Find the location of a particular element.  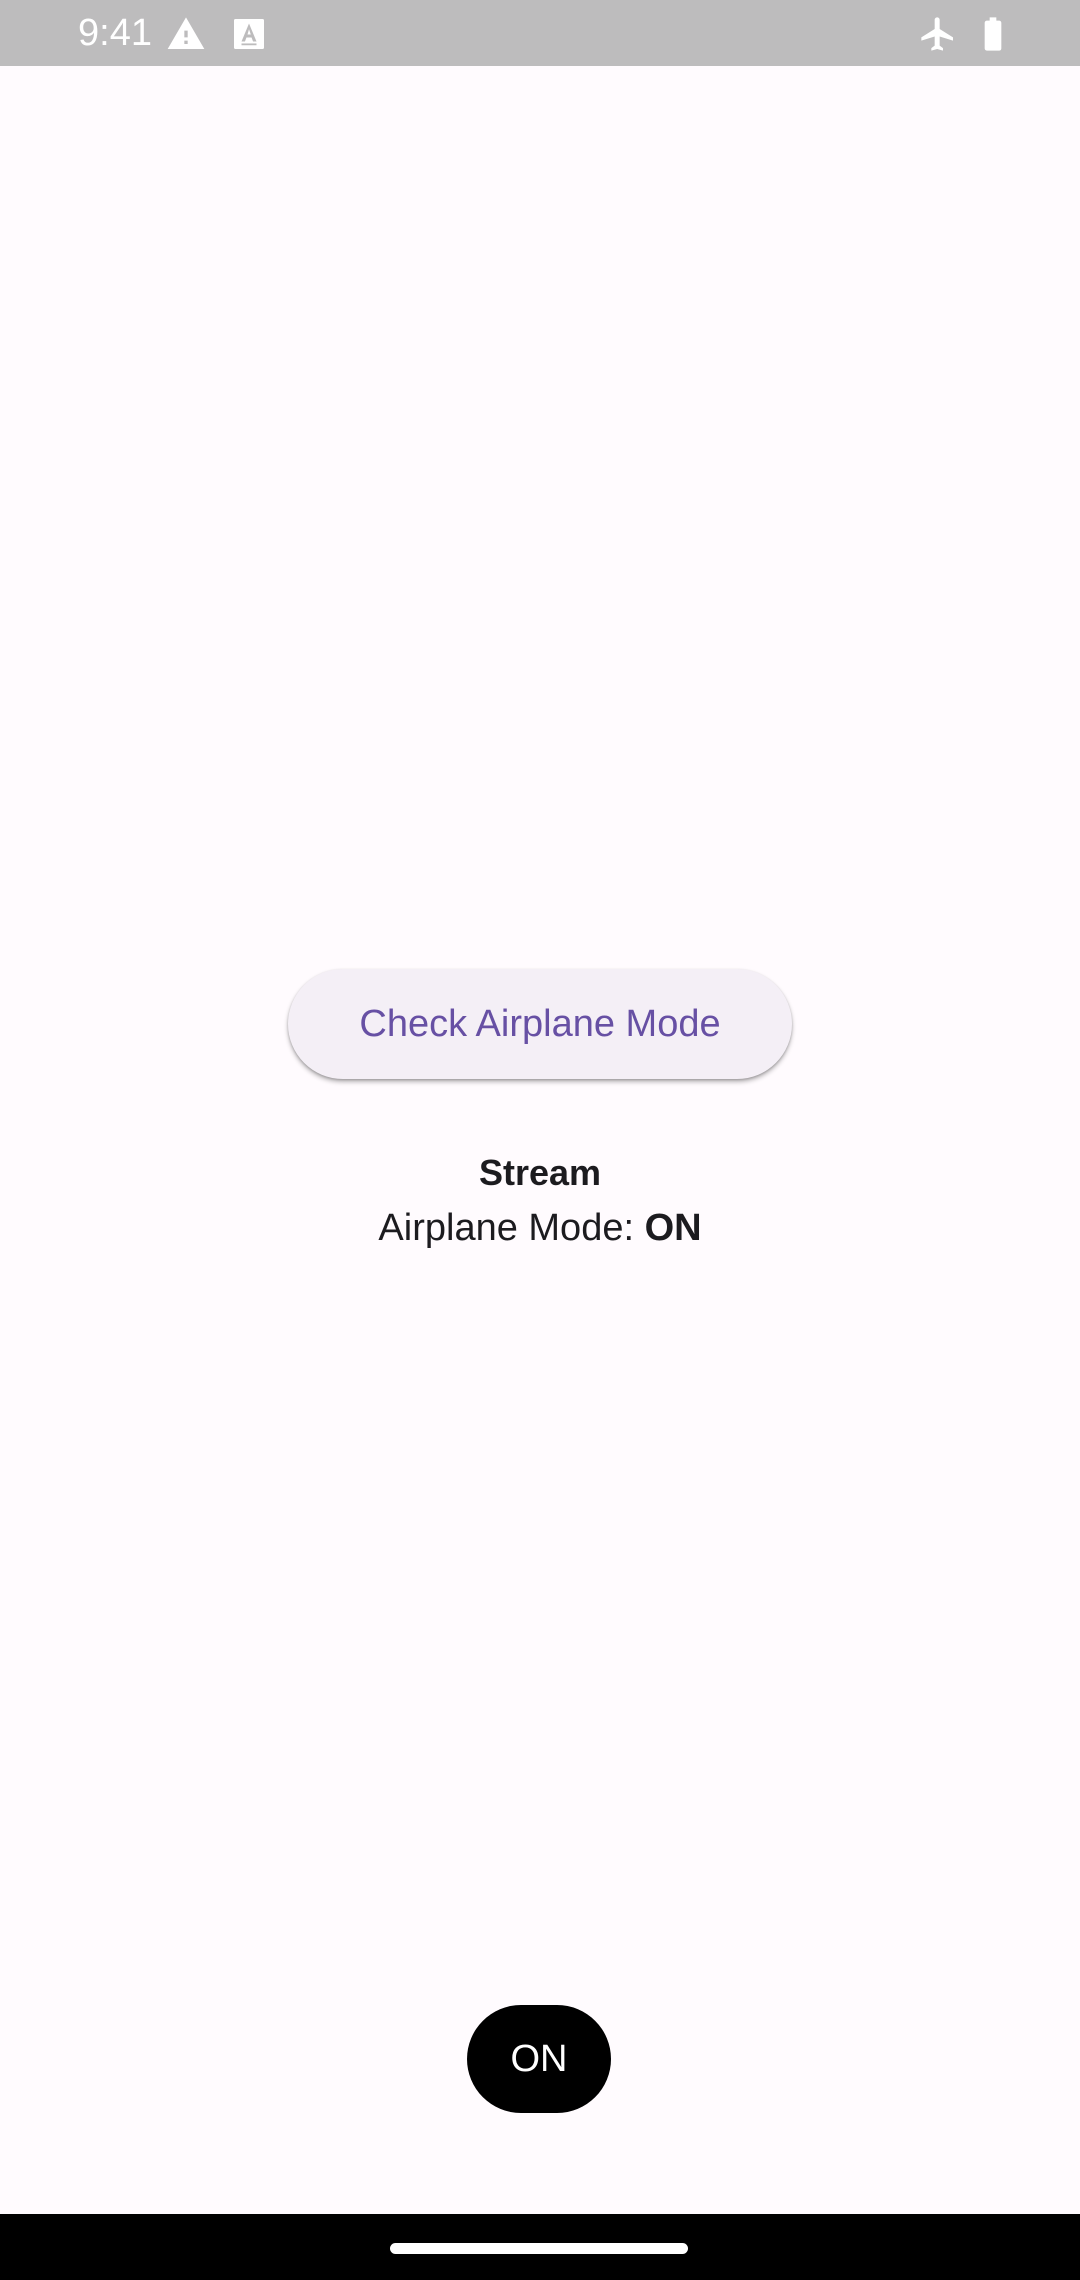

airplane-mode-status: Airplane Mode: ON is located at coordinates (540, 1228).